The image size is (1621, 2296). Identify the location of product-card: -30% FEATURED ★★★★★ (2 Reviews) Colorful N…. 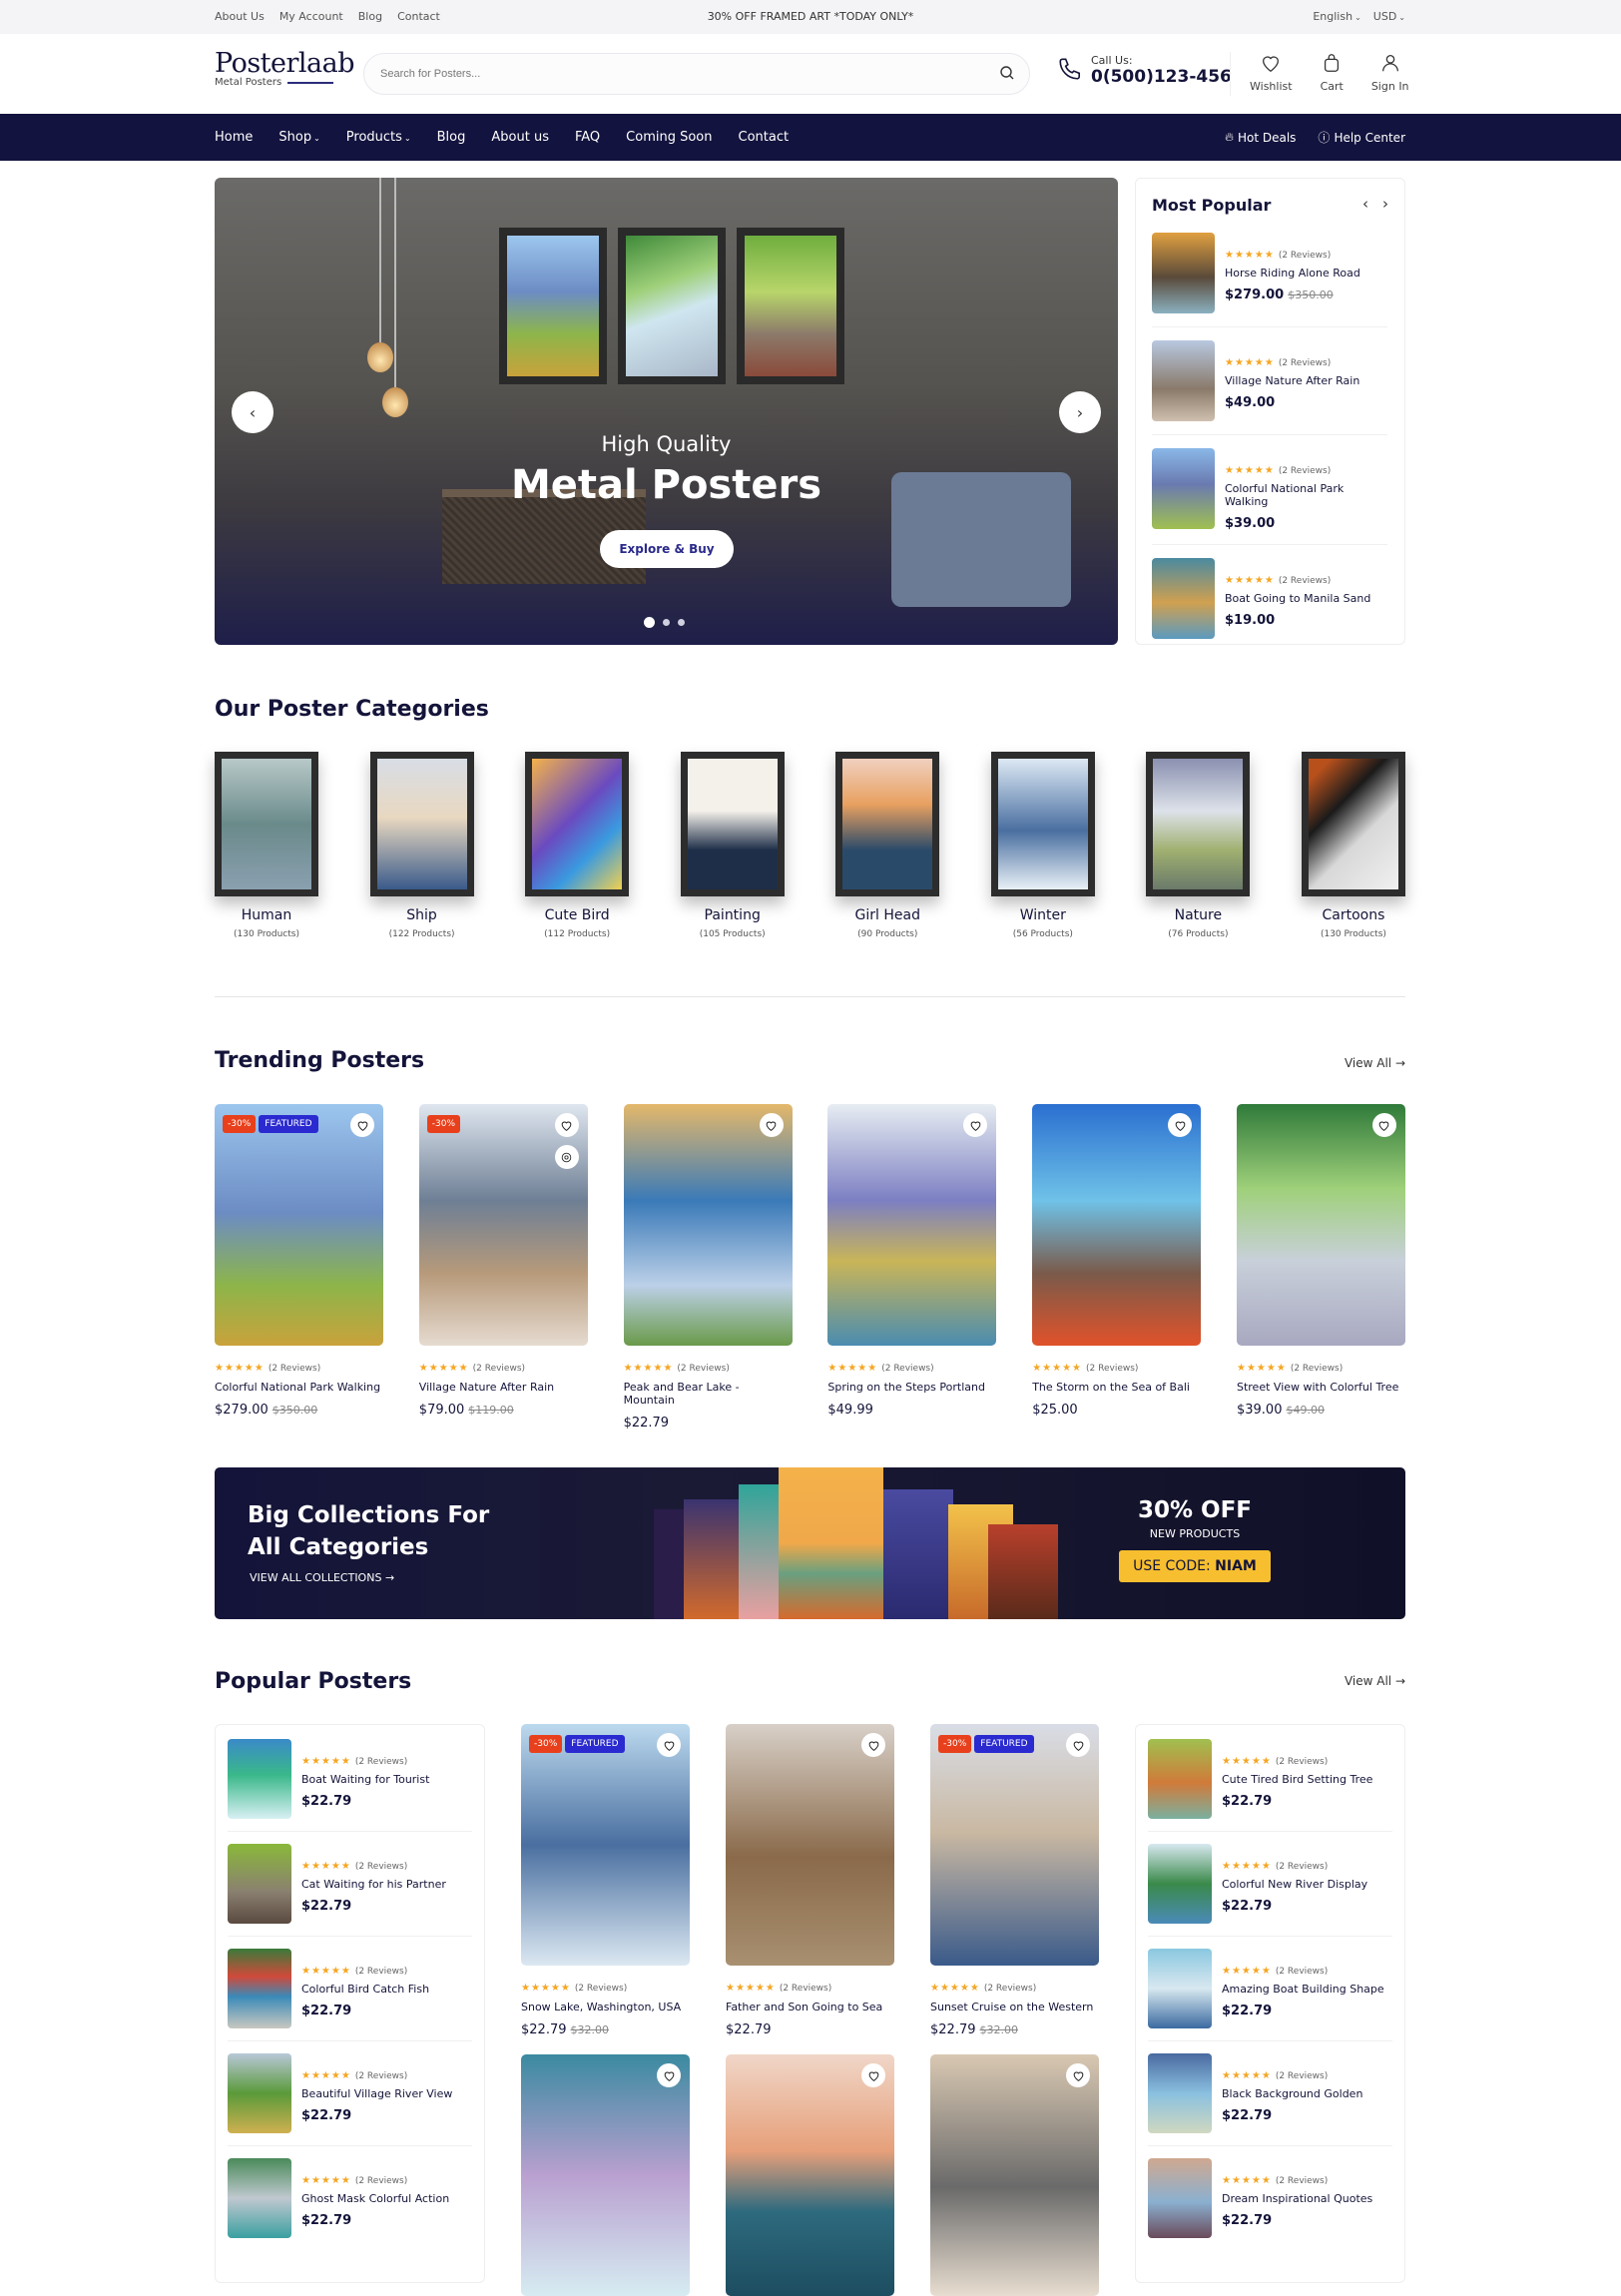
(299, 1267).